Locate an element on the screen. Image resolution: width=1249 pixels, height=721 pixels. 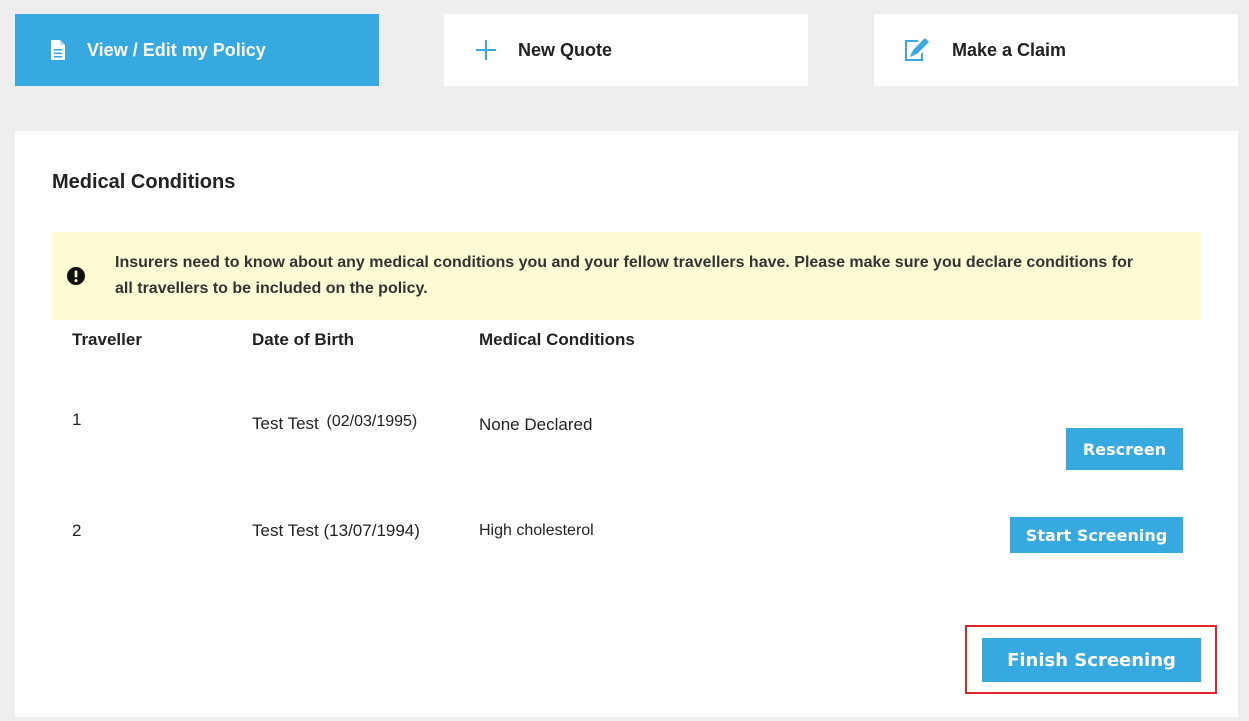
row-1-traveller-number: 1 is located at coordinates (77, 419).